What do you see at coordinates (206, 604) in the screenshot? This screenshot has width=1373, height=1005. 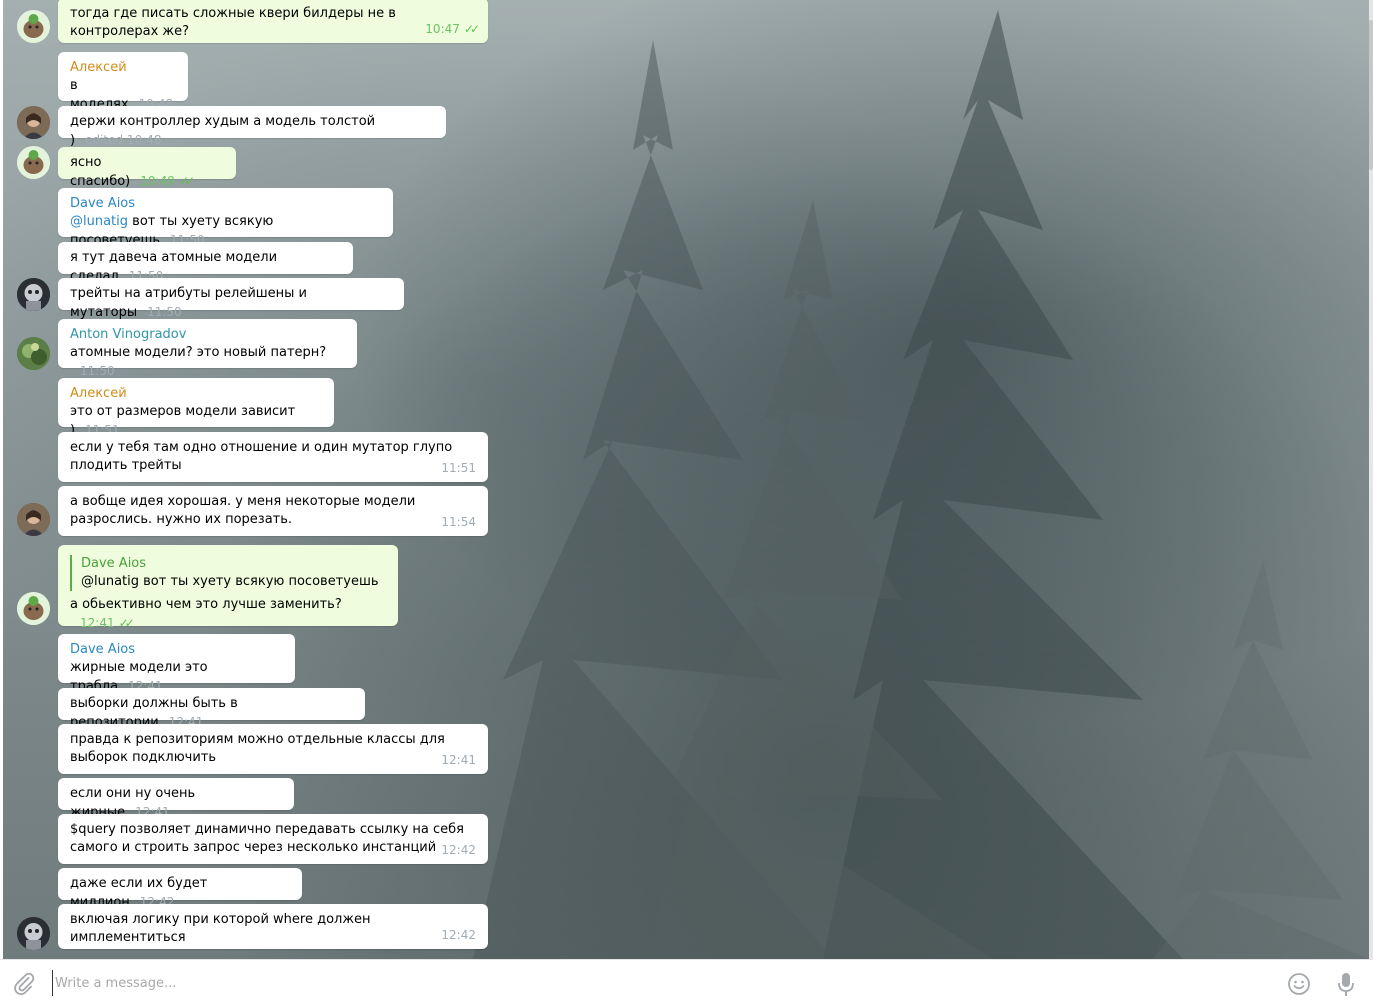 I see `message-text: а обьективно чем это лучше заменить?` at bounding box center [206, 604].